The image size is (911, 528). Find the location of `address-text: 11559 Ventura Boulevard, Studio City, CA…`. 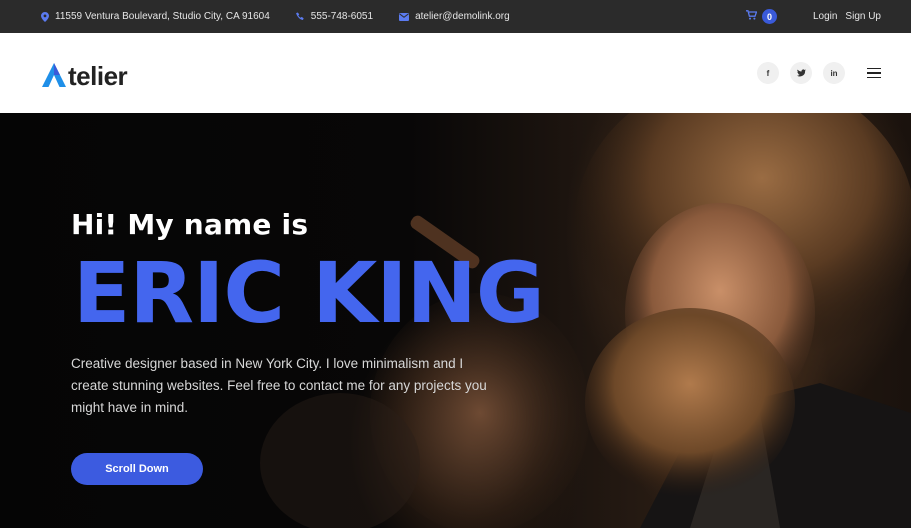

address-text: 11559 Ventura Boulevard, Studio City, CA… is located at coordinates (162, 16).